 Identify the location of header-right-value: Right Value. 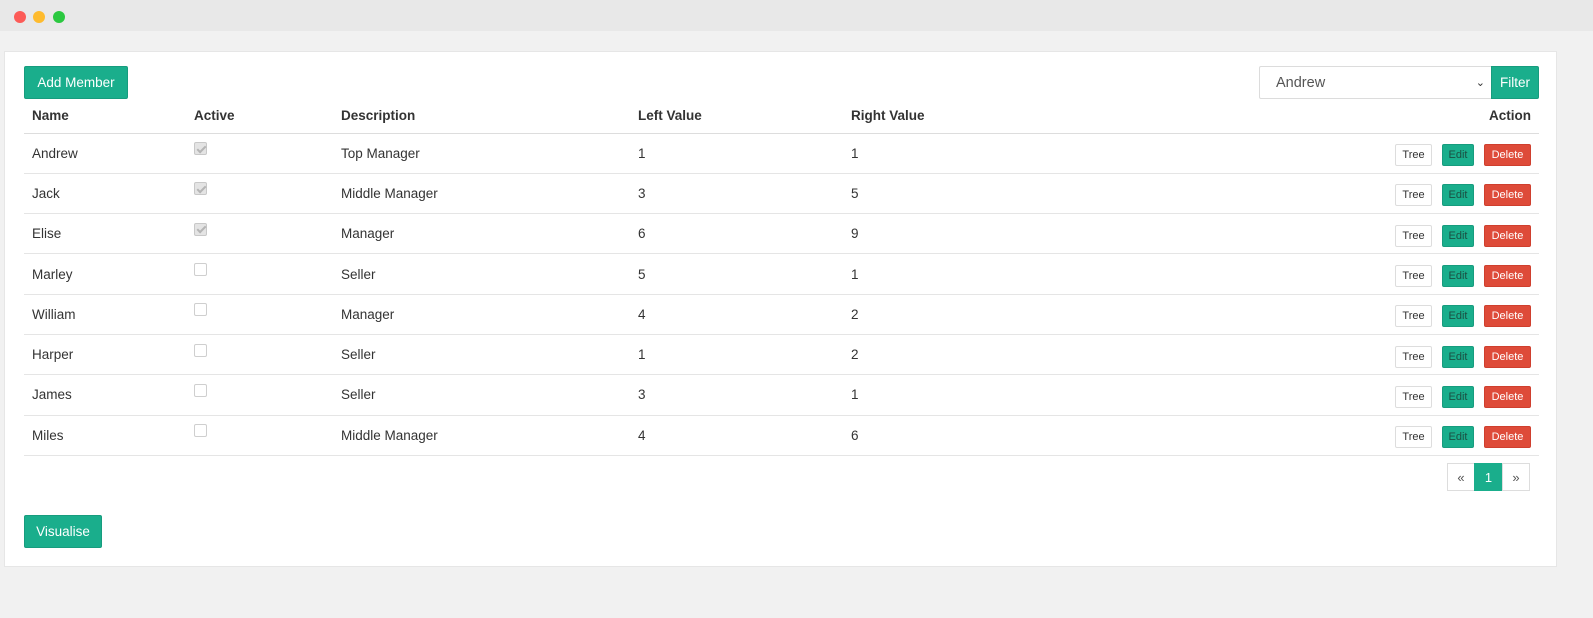
(993, 116).